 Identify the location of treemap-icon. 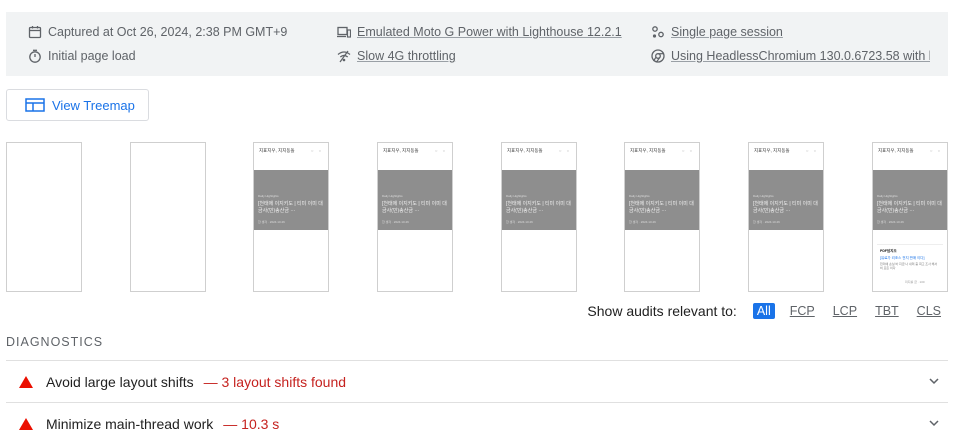
(35, 105).